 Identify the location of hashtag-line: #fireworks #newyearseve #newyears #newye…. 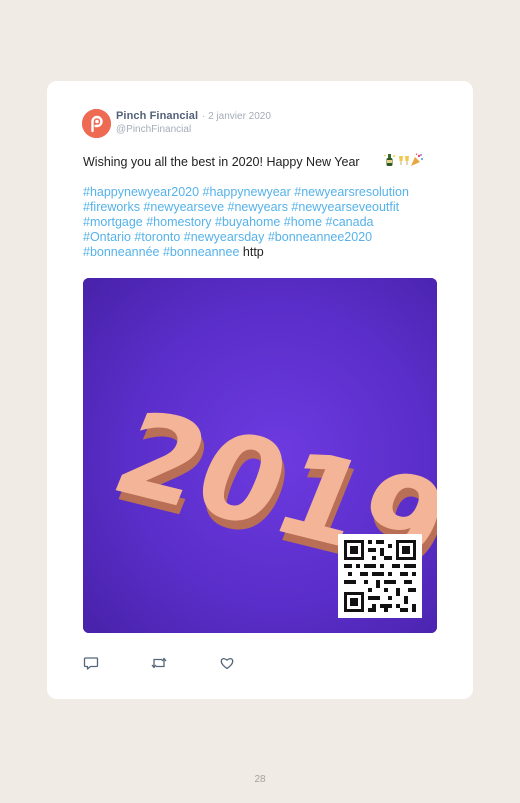
(263, 207).